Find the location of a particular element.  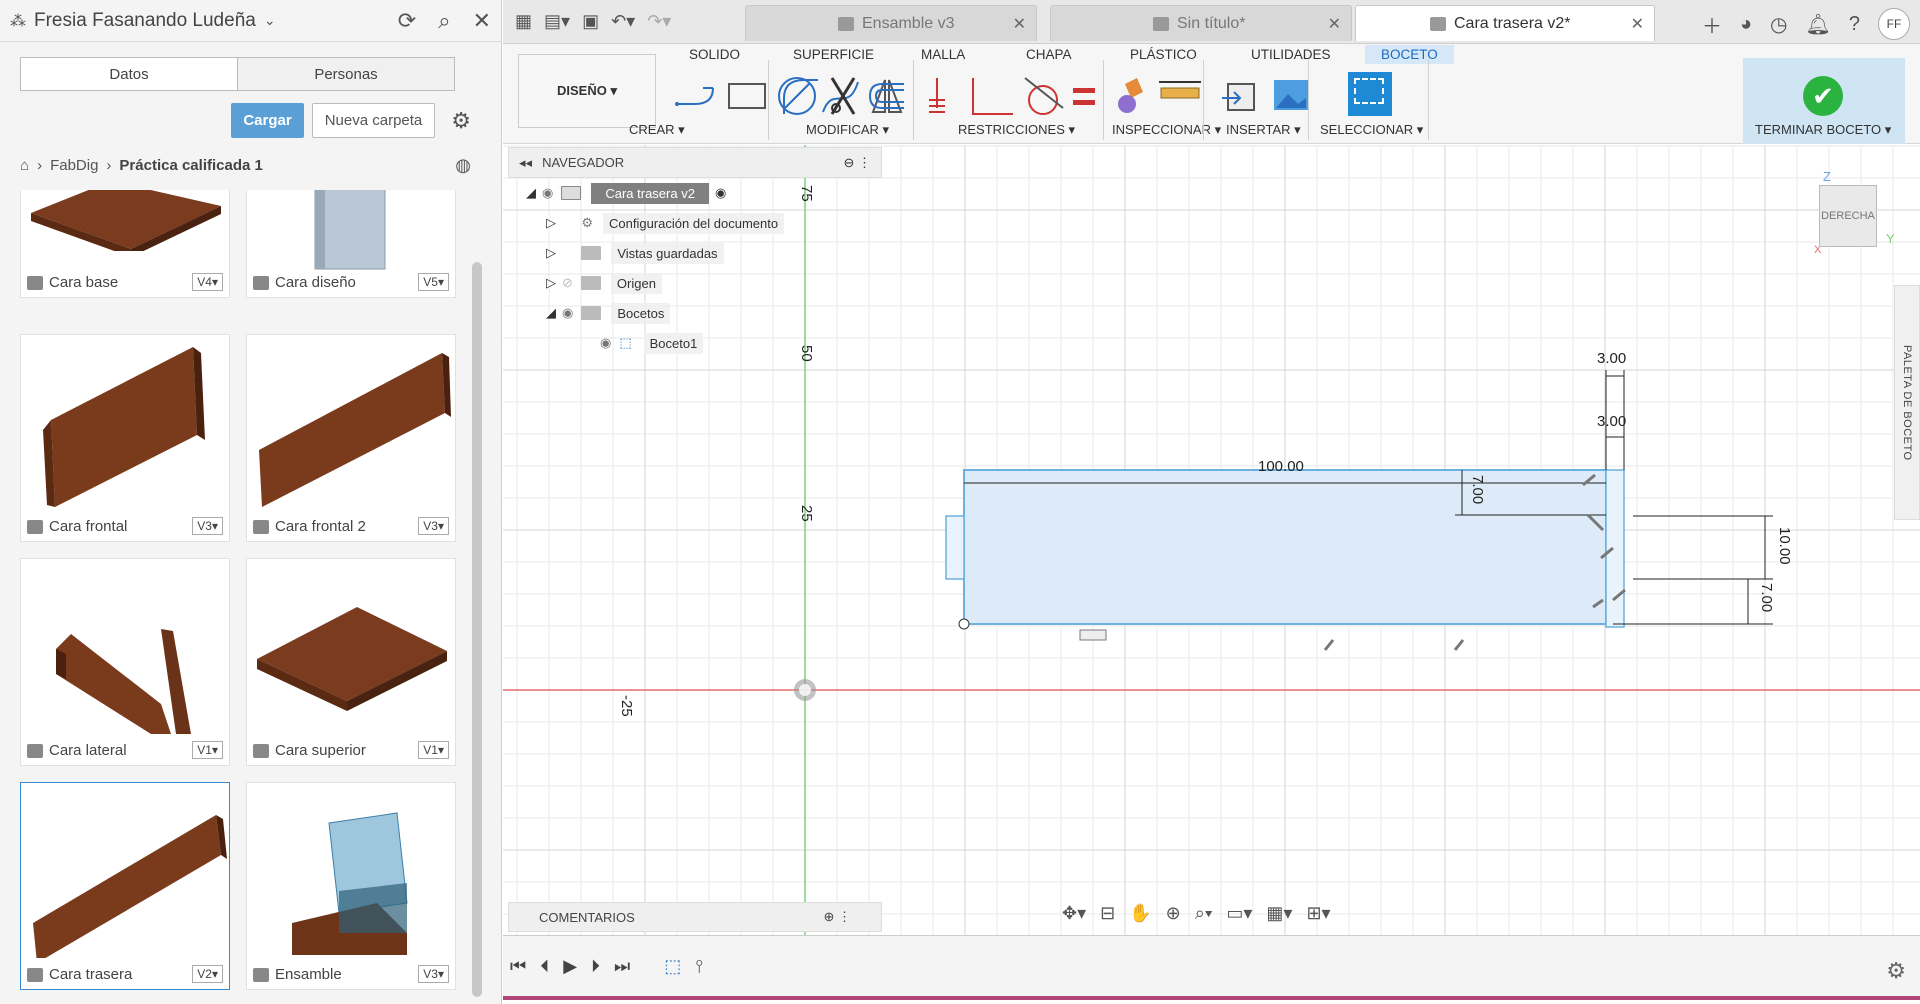

insert-image-icon is located at coordinates (1291, 95).